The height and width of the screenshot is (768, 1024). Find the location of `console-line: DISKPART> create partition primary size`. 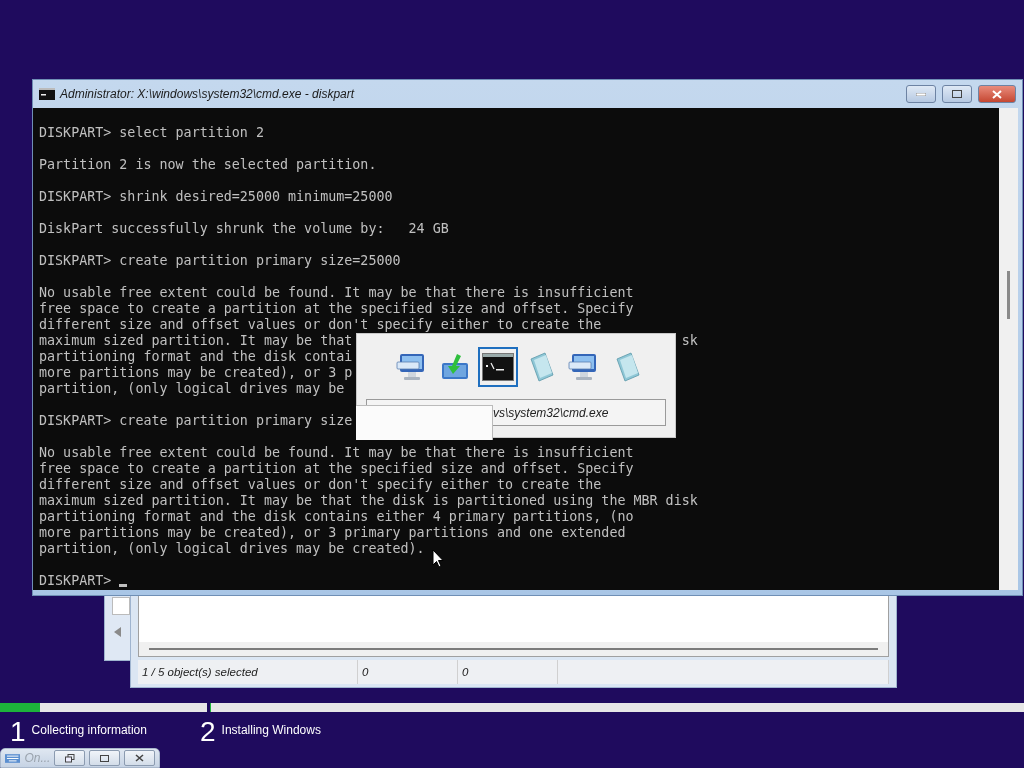

console-line: DISKPART> create partition primary size is located at coordinates (196, 420).